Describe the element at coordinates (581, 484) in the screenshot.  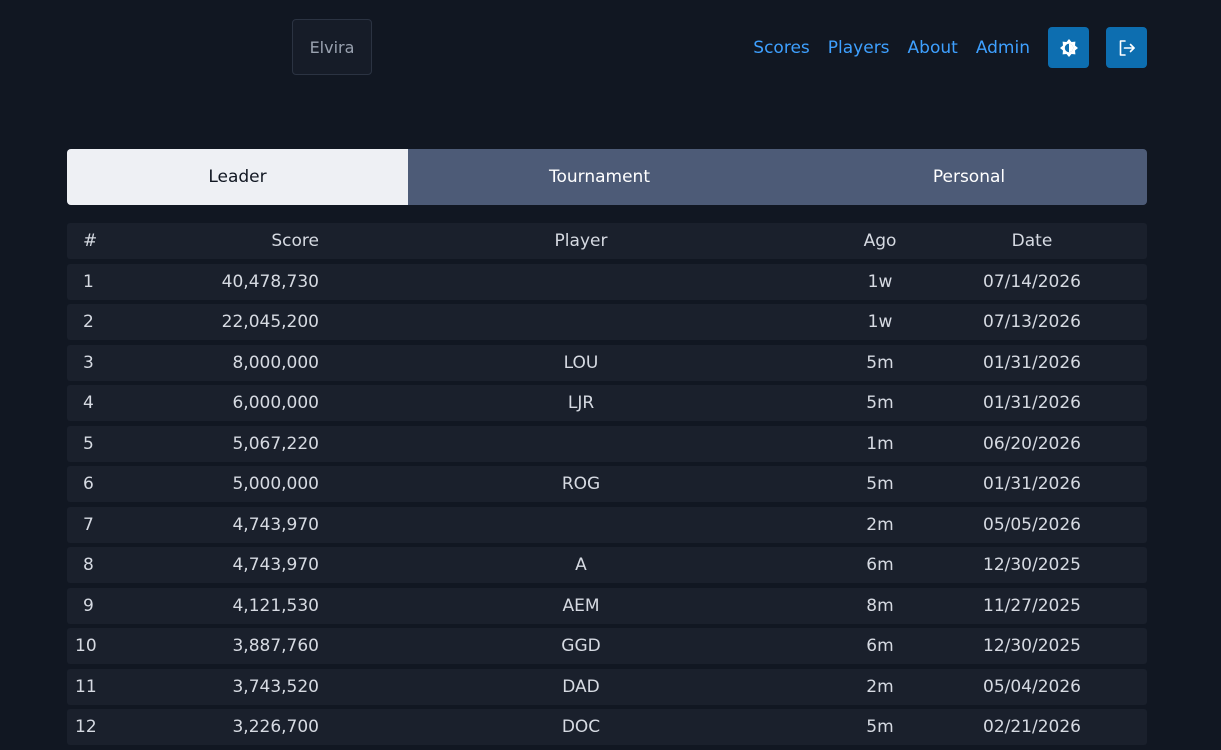
I see `player-cell: ROG` at that location.